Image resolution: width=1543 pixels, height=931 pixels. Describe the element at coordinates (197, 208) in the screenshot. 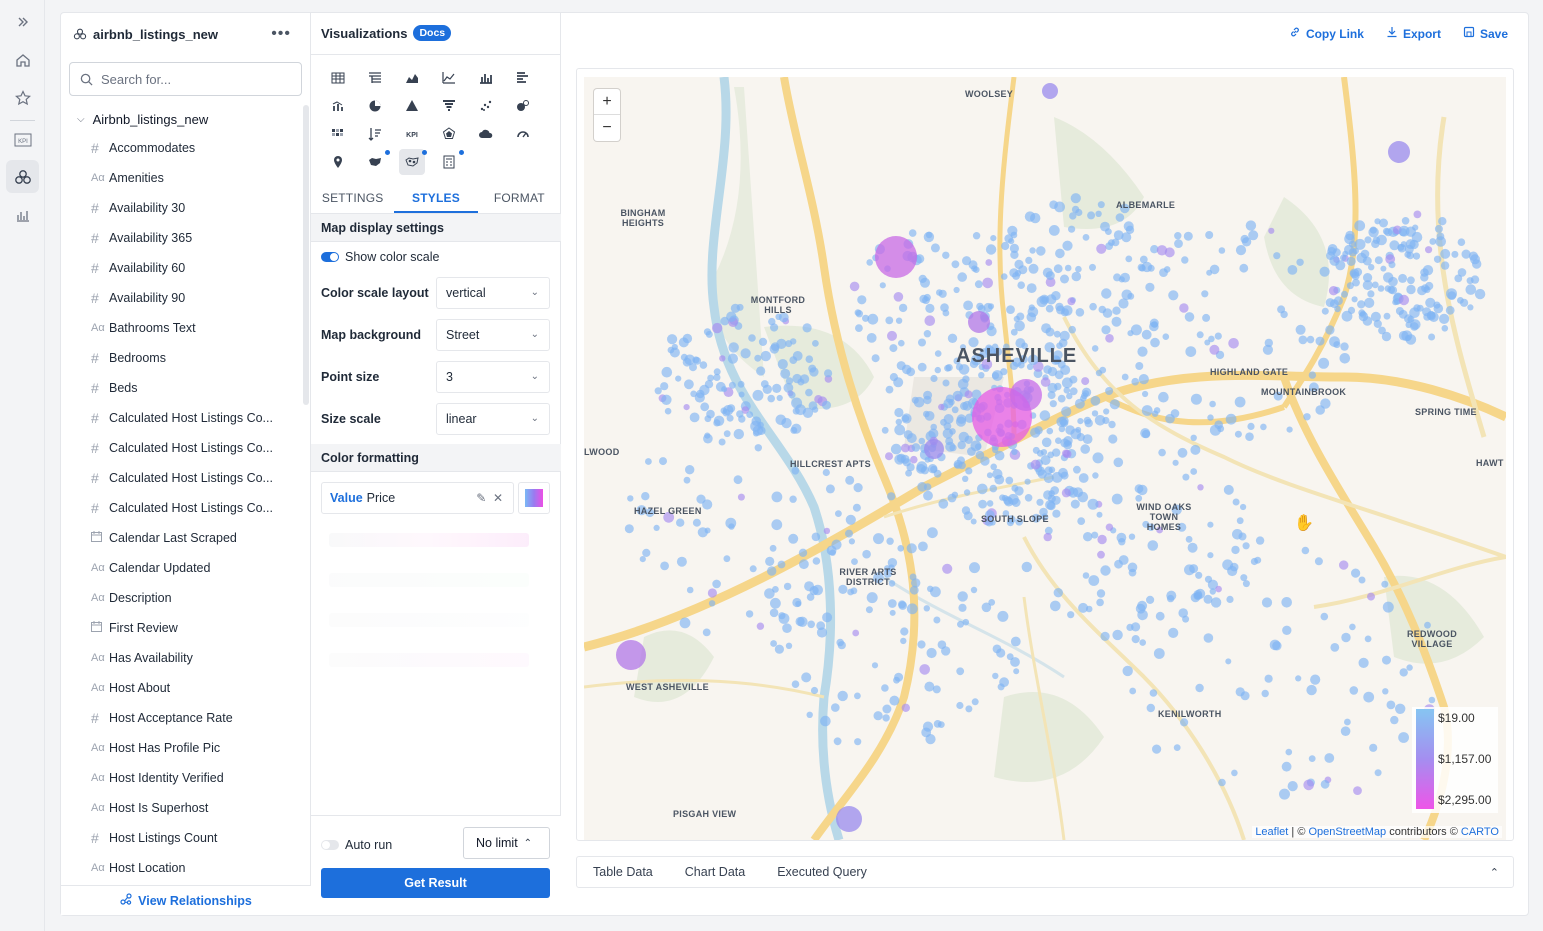

I see `field-item: # Availability 30` at that location.